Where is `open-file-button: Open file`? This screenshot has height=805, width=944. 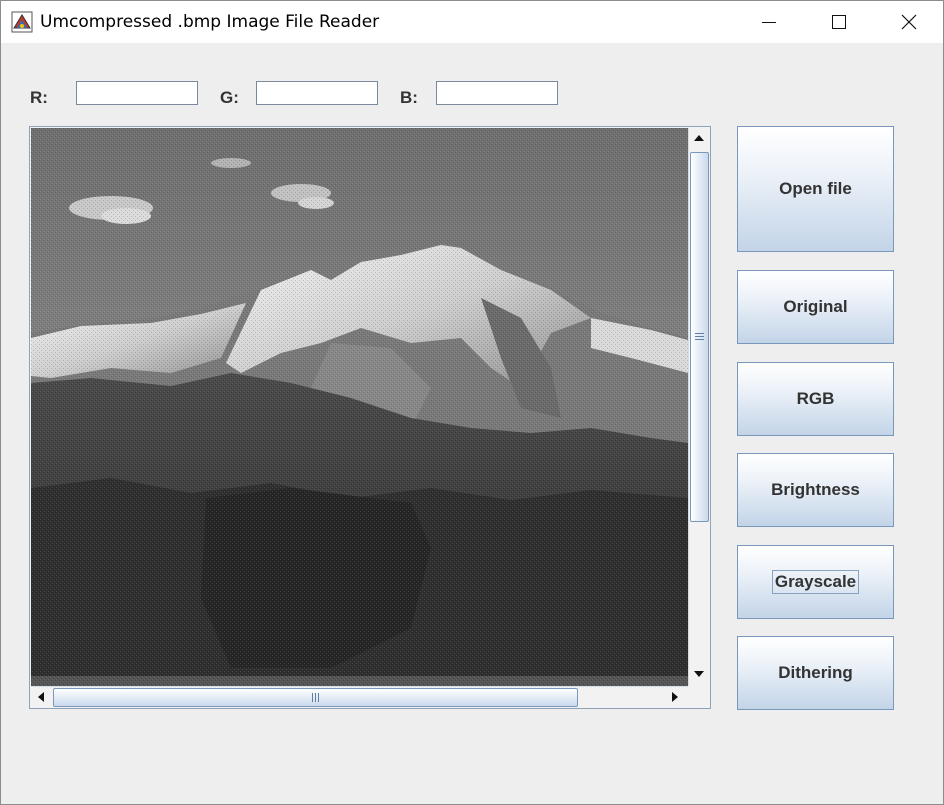 open-file-button: Open file is located at coordinates (815, 189).